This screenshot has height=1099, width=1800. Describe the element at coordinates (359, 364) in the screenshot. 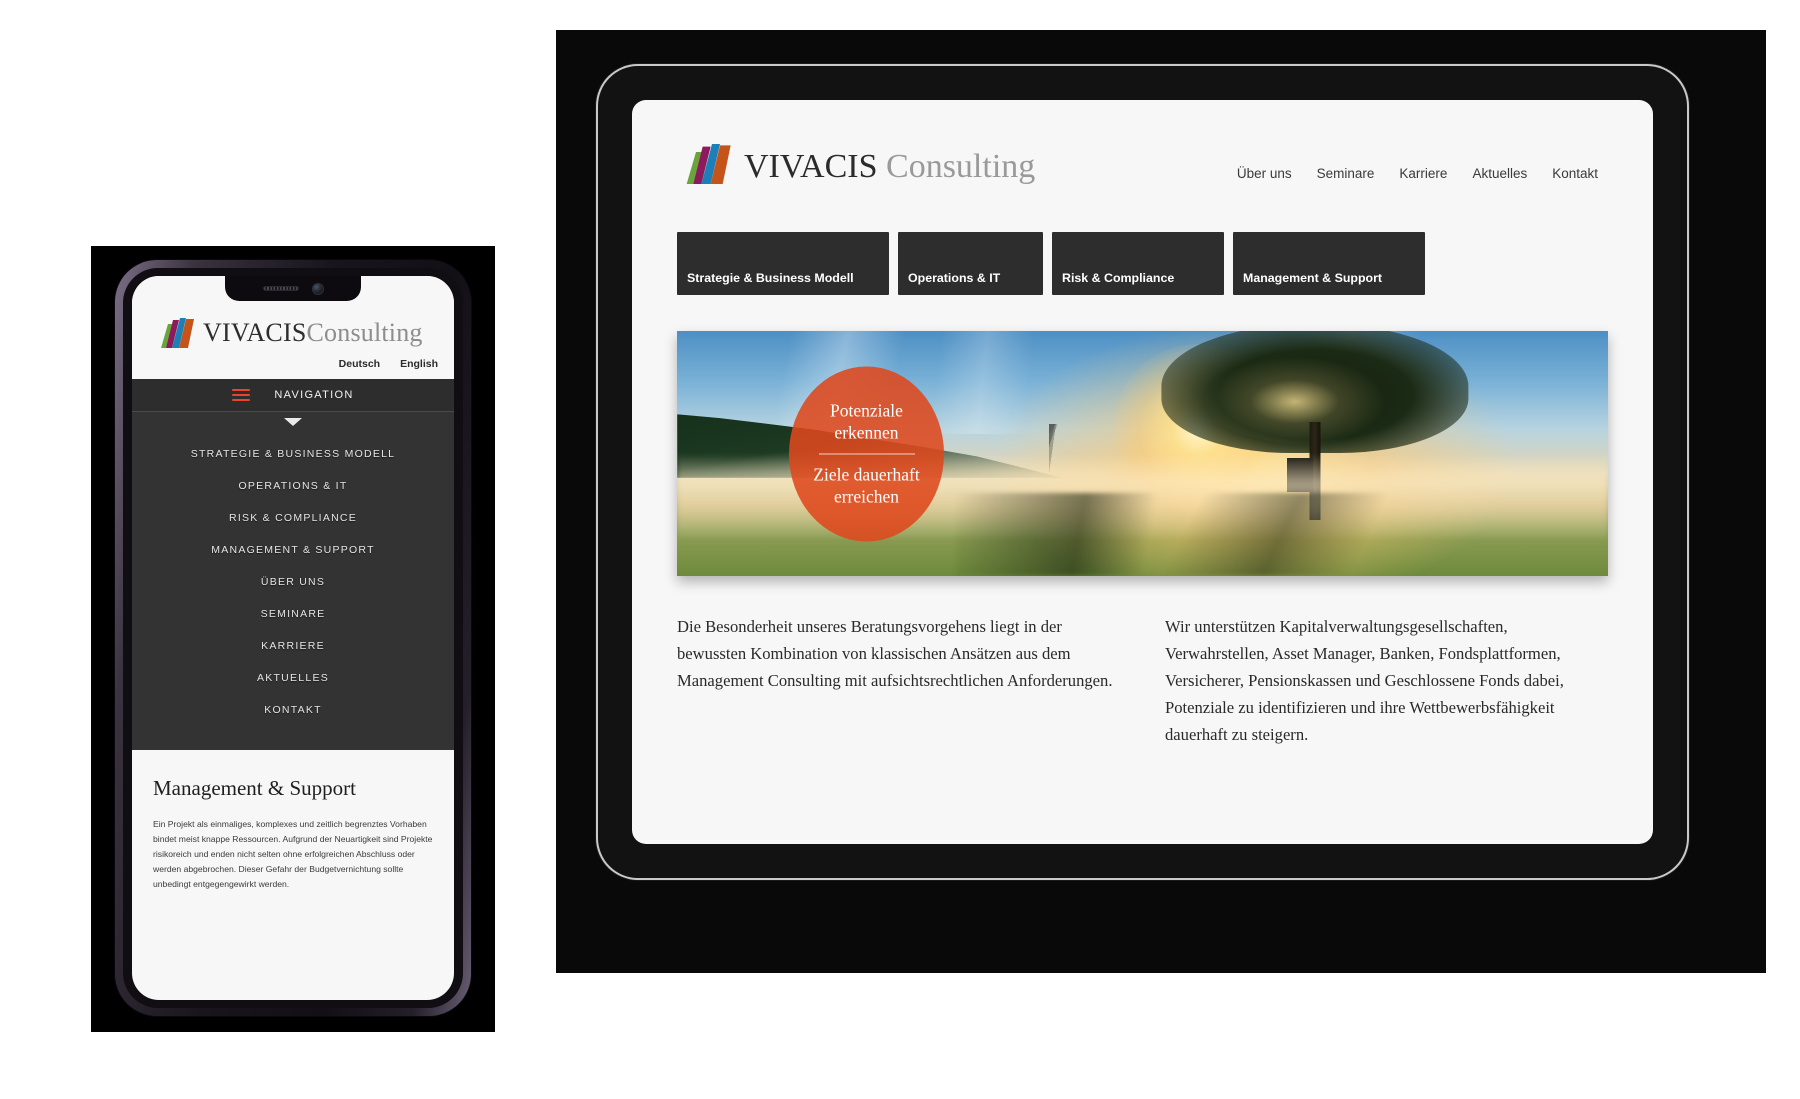

I see `lang-link-deutsch: Deutsch` at that location.